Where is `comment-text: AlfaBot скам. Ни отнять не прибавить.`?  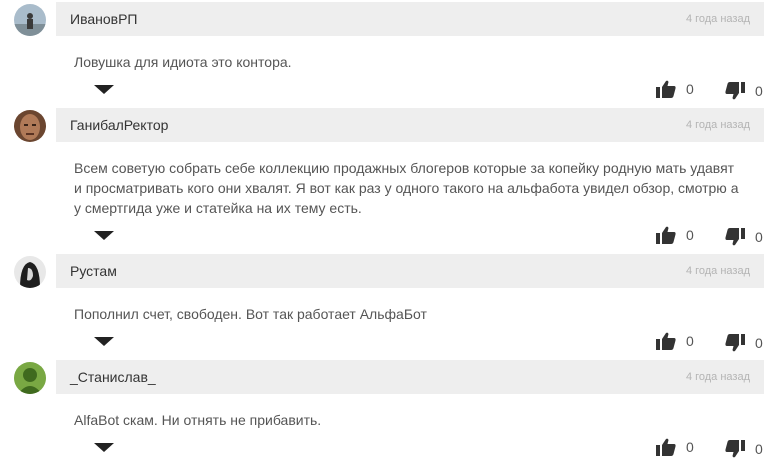
comment-text: AlfaBot скам. Ни отнять не прибавить. is located at coordinates (198, 420).